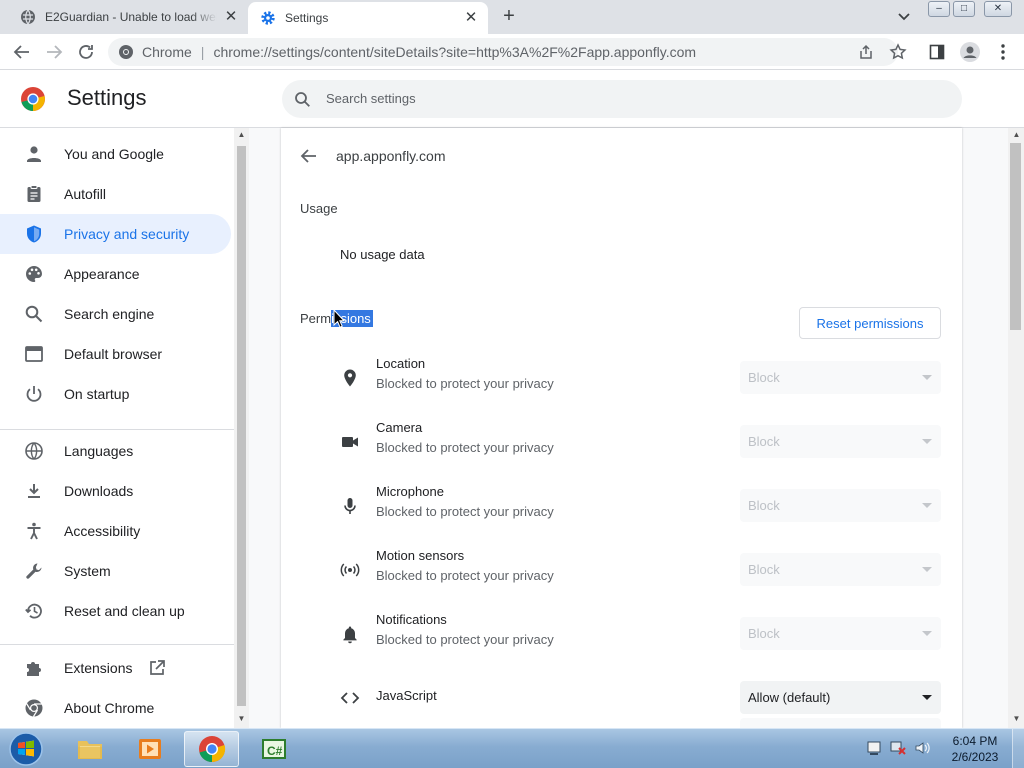 Image resolution: width=1024 pixels, height=768 pixels. I want to click on sidebar-item-about-chrome: About Chrome, so click(115, 708).